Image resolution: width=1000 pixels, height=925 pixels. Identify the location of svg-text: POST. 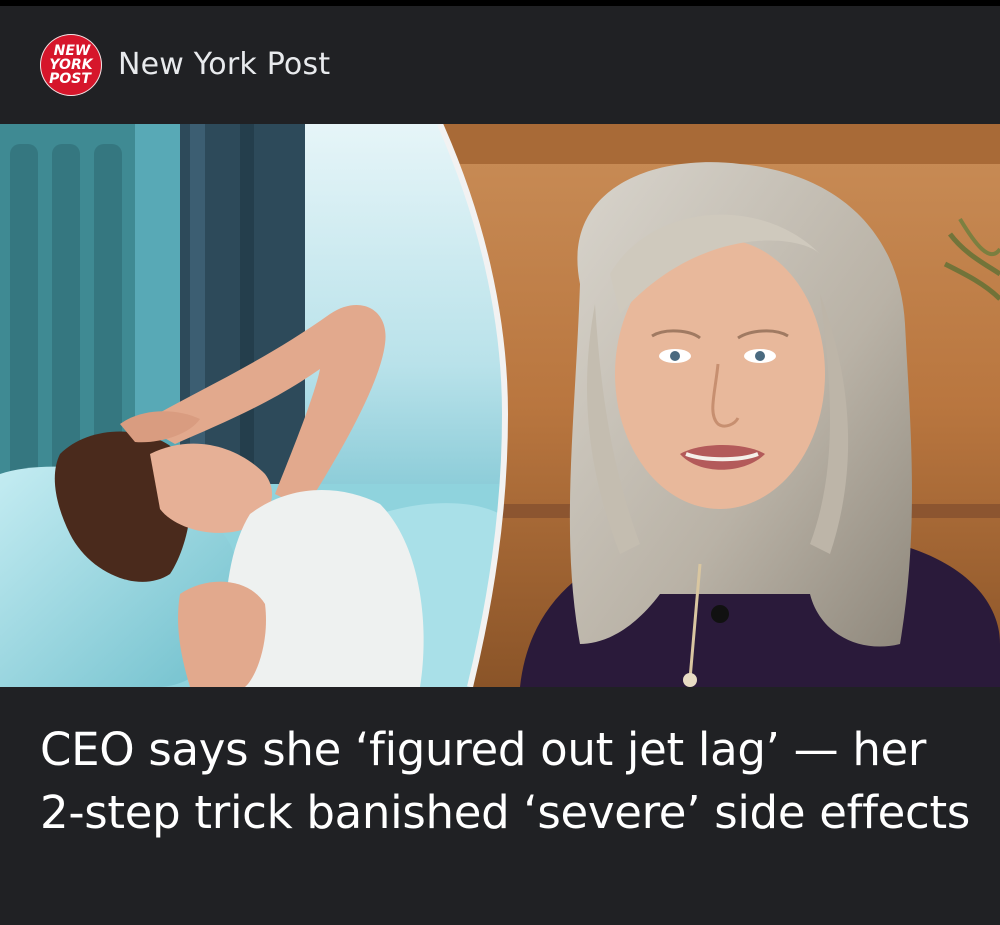
(70, 79).